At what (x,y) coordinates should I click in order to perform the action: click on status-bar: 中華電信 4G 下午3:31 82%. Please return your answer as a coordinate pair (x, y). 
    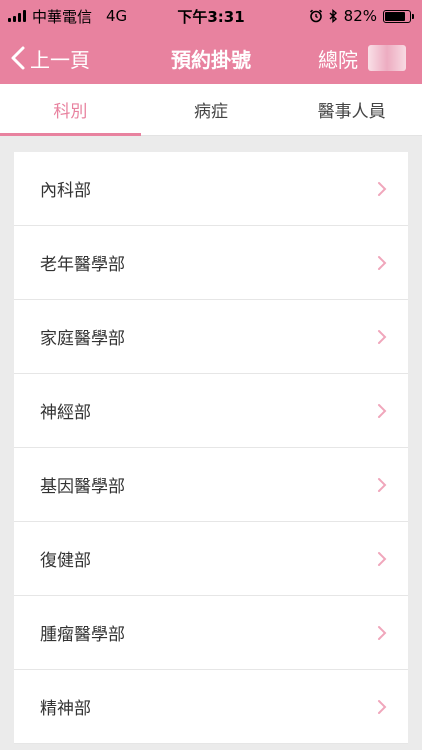
    Looking at the image, I should click on (211, 16).